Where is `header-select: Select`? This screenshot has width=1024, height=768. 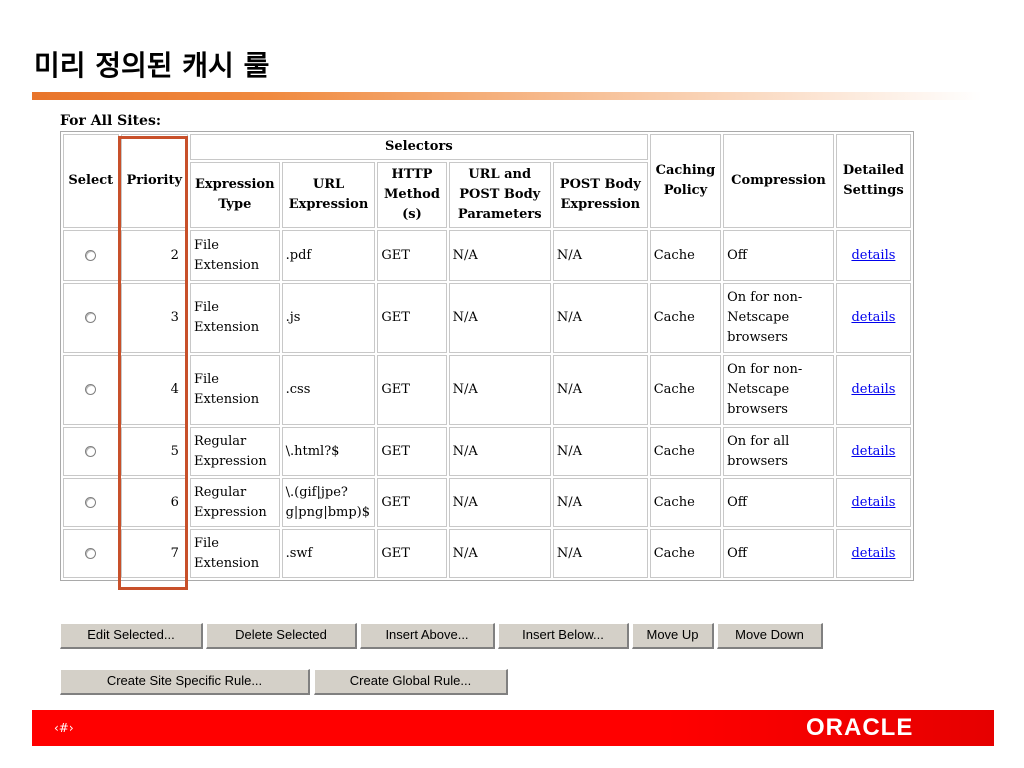
header-select: Select is located at coordinates (91, 181).